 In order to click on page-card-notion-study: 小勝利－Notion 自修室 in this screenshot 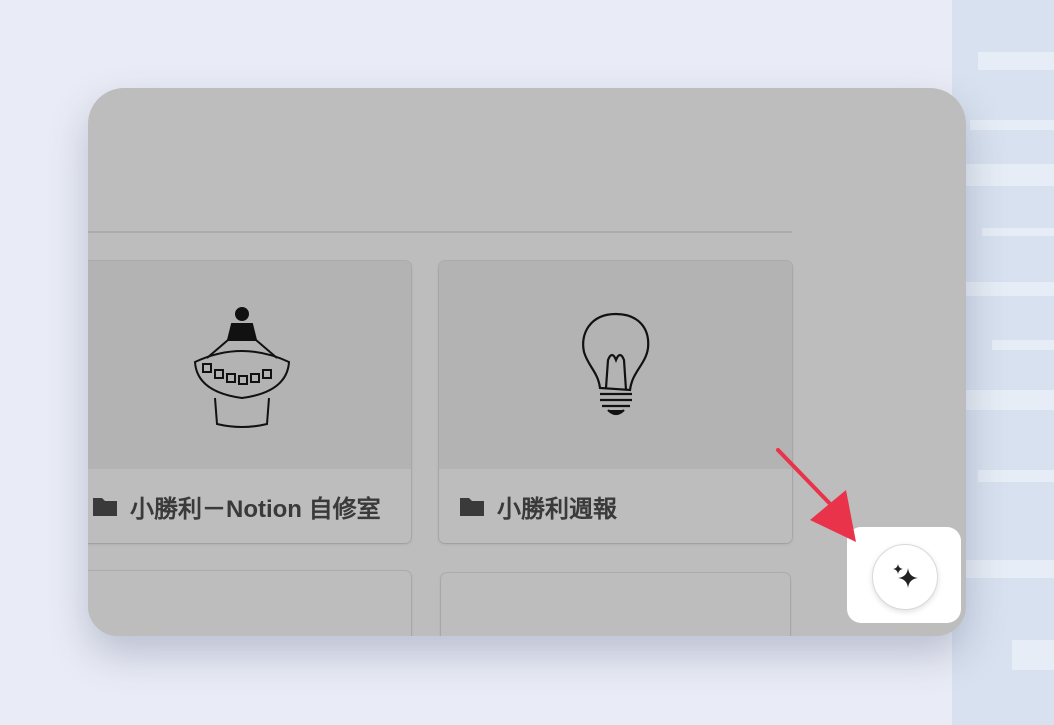, I will do `click(249, 402)`.